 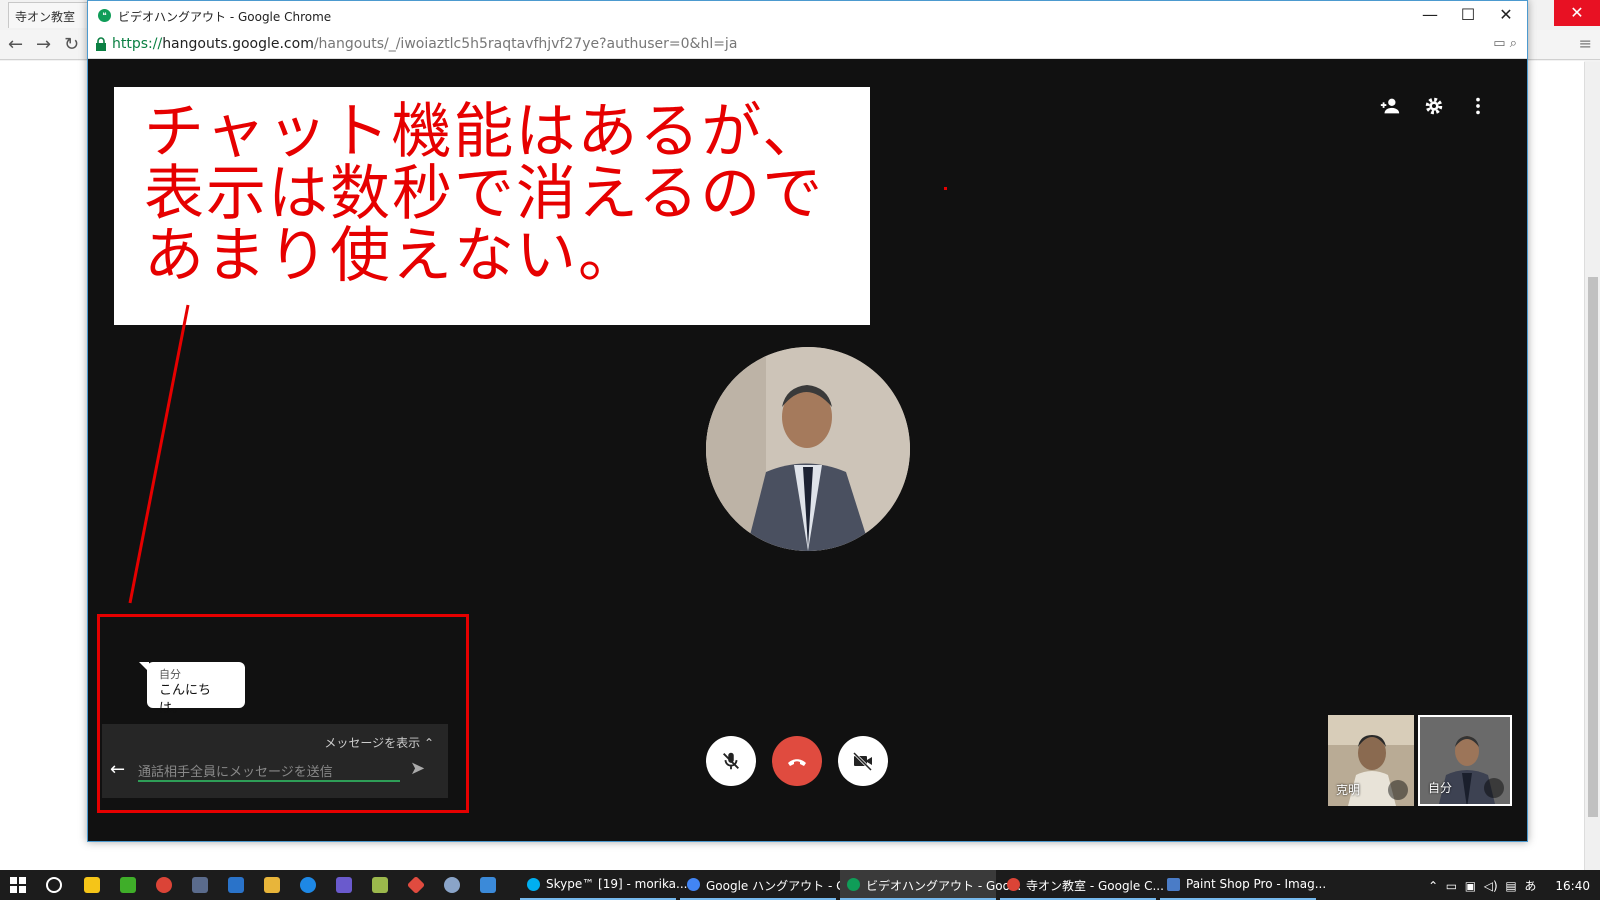 I want to click on person-photo-icon, so click(x=808, y=449).